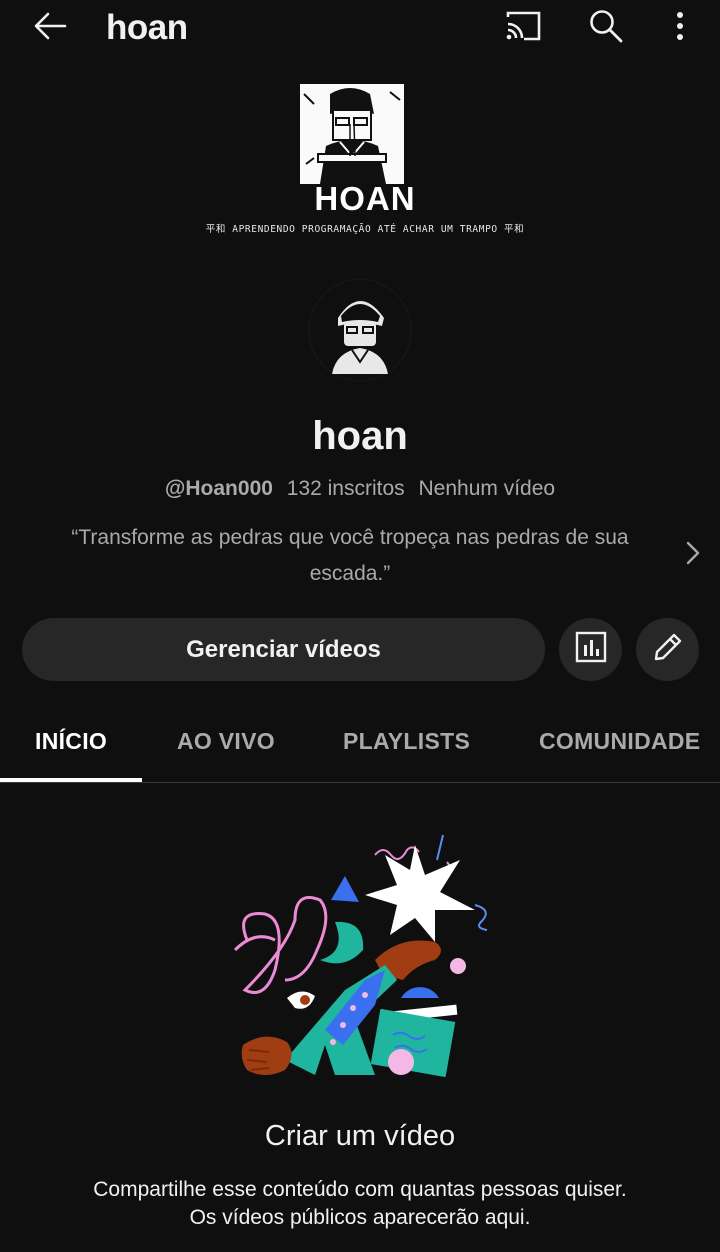 This screenshot has height=1252, width=720. I want to click on tab-comunidade: COMUNIDADE, so click(619, 741).